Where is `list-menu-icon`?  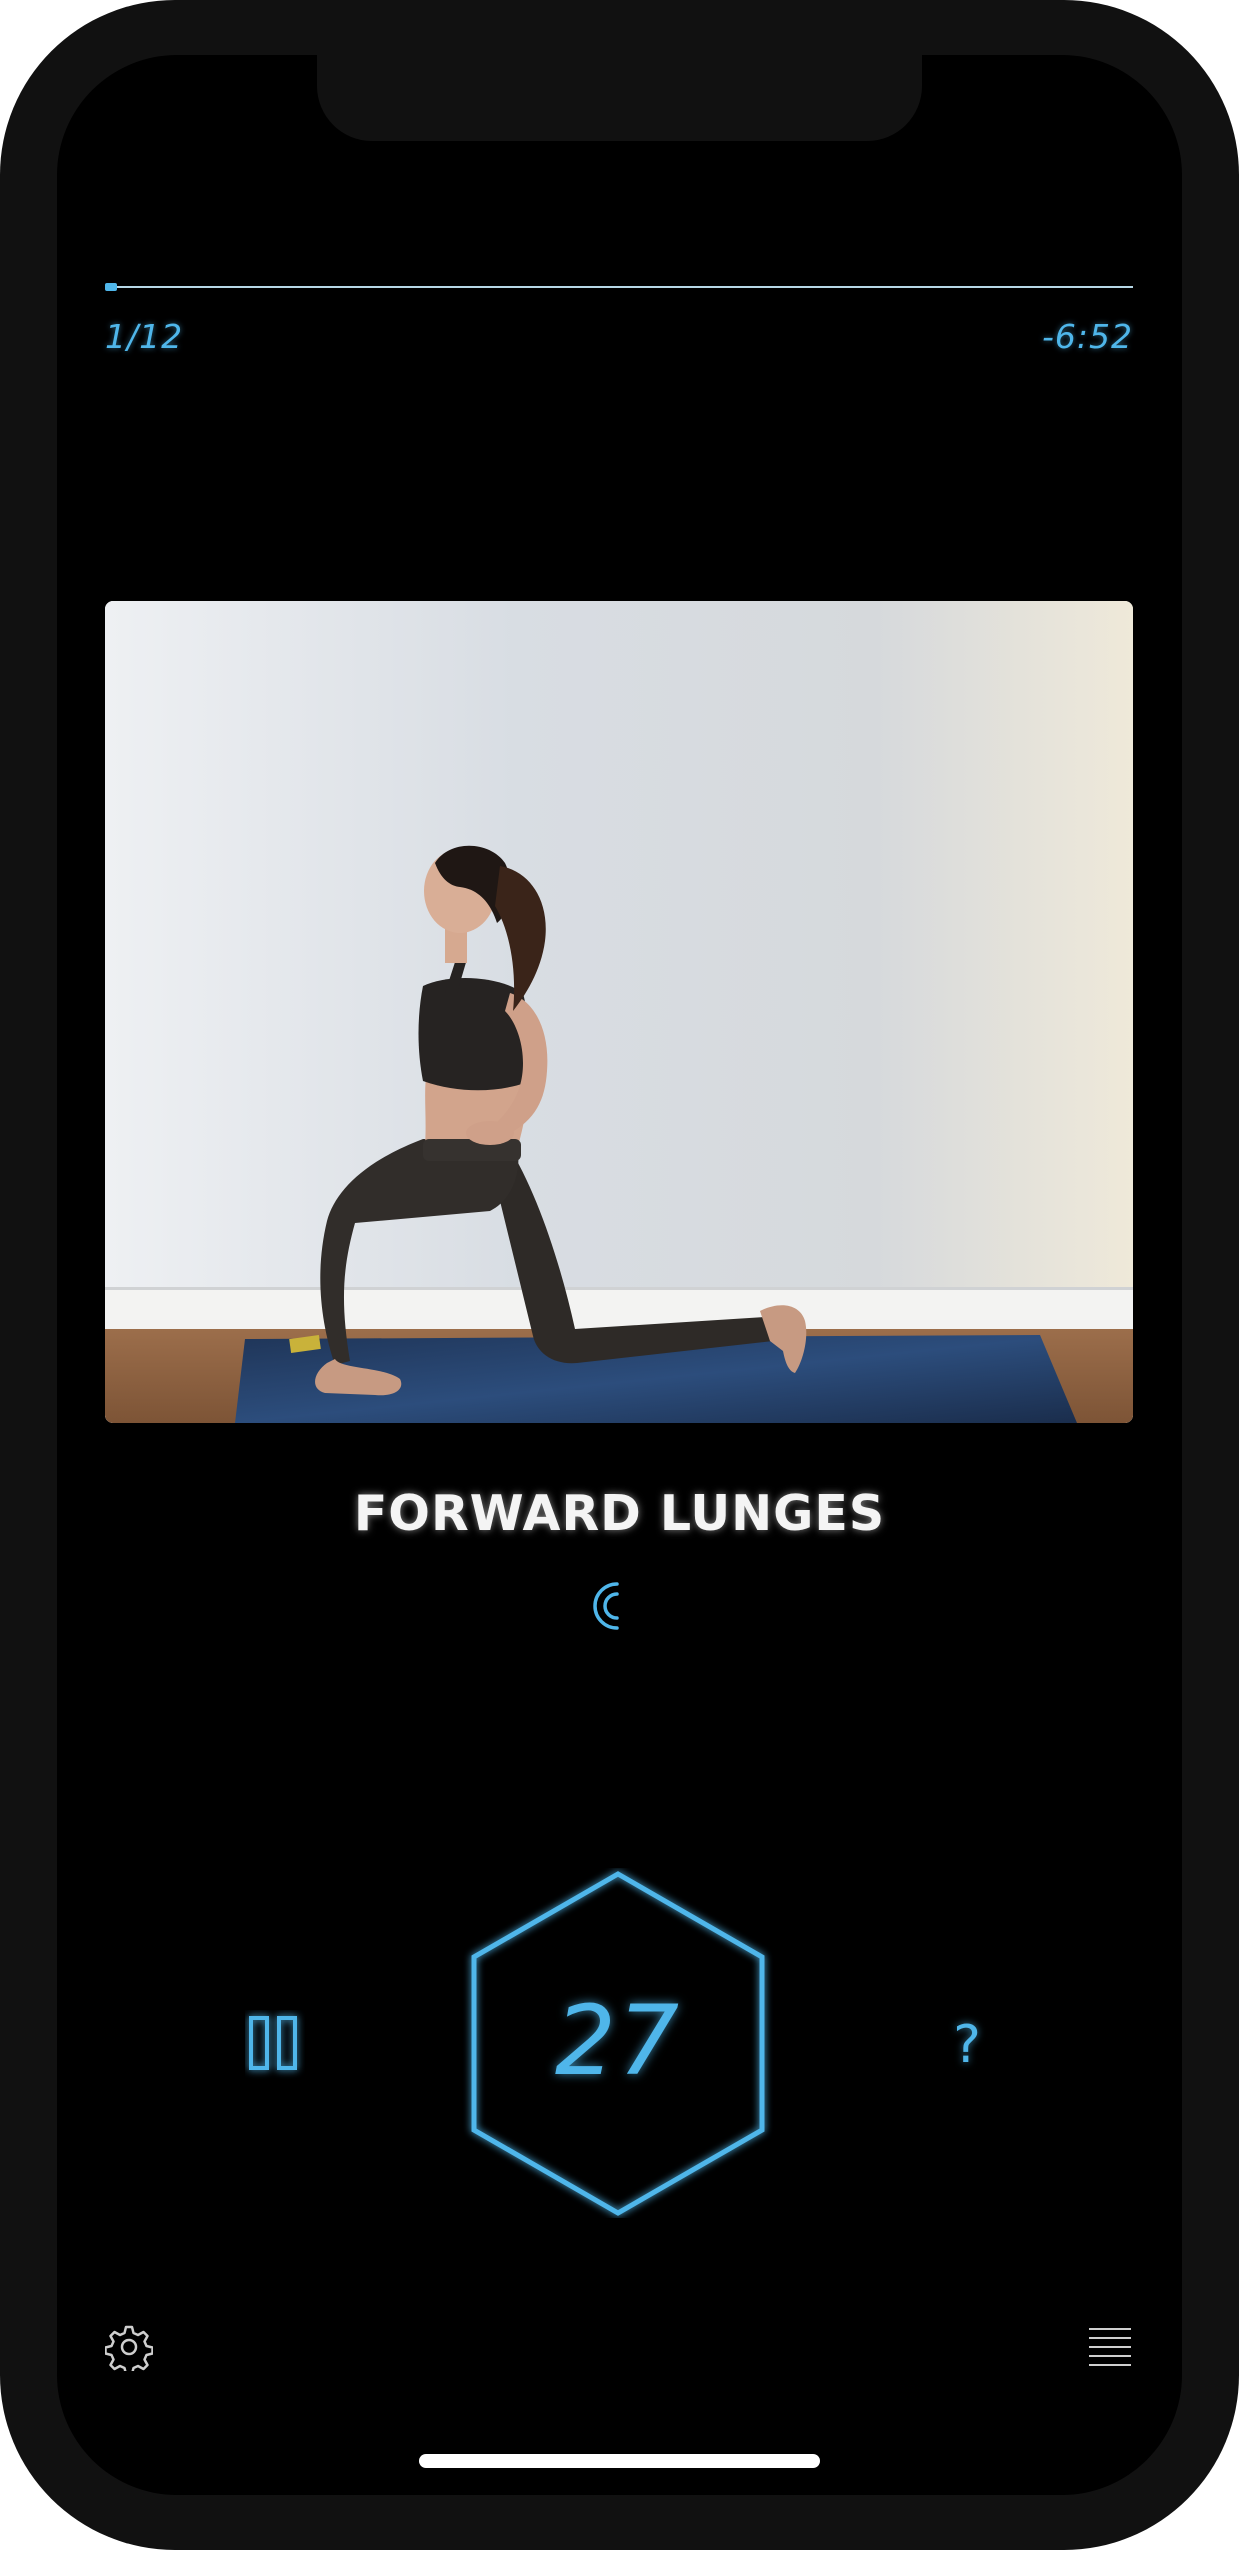 list-menu-icon is located at coordinates (1110, 2347).